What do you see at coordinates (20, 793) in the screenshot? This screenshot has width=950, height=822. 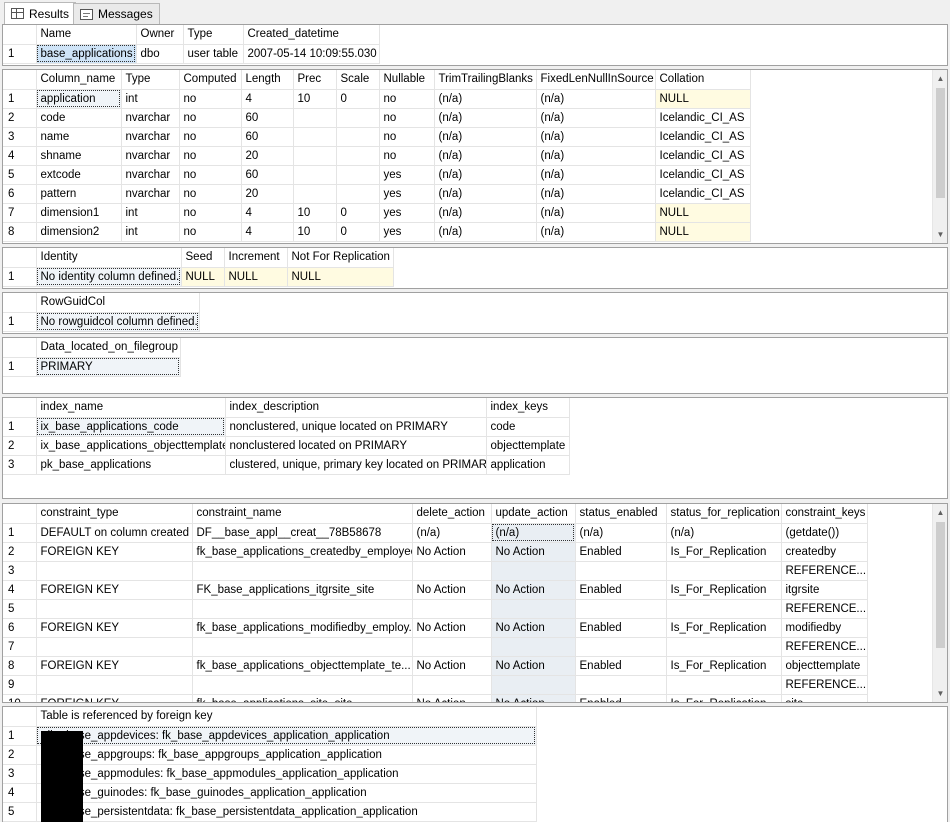 I see `row-number: 4` at bounding box center [20, 793].